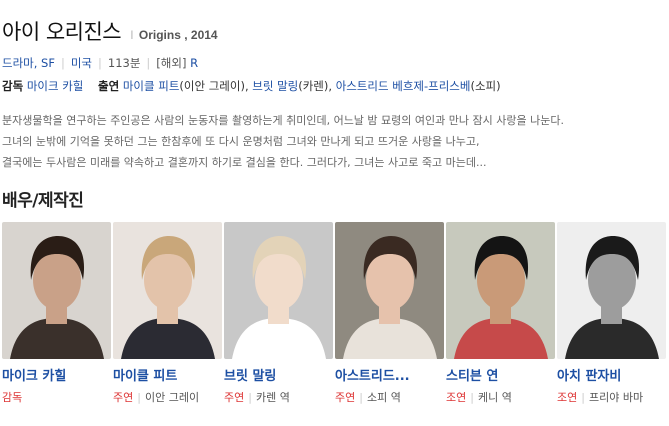 Image resolution: width=669 pixels, height=426 pixels. What do you see at coordinates (167, 374) in the screenshot?
I see `person-name: 마이클 피트` at bounding box center [167, 374].